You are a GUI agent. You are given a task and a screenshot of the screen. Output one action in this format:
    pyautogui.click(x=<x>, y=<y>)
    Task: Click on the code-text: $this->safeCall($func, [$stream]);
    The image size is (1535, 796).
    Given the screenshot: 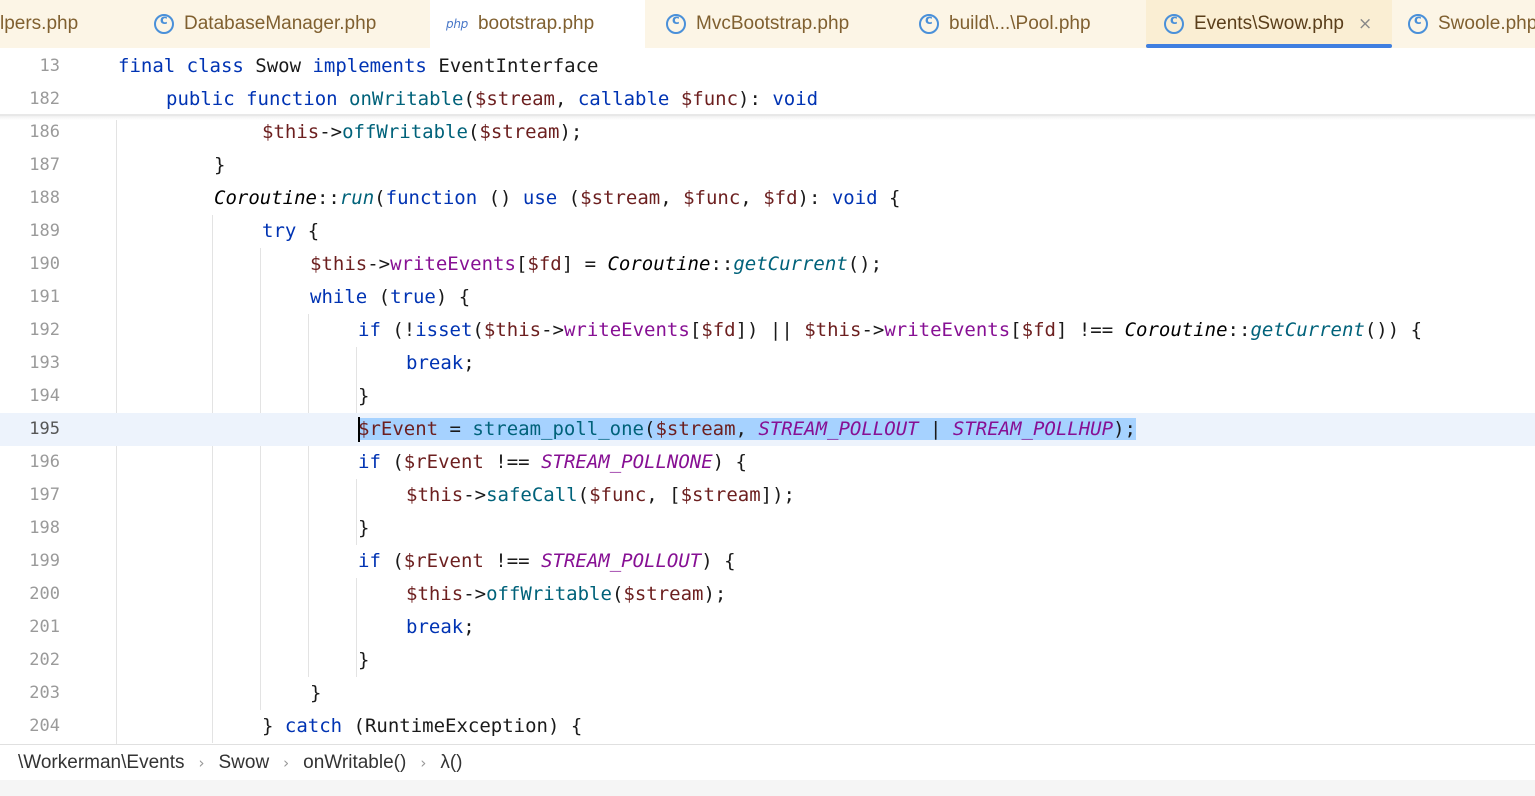 What is the action you would take?
    pyautogui.click(x=600, y=495)
    